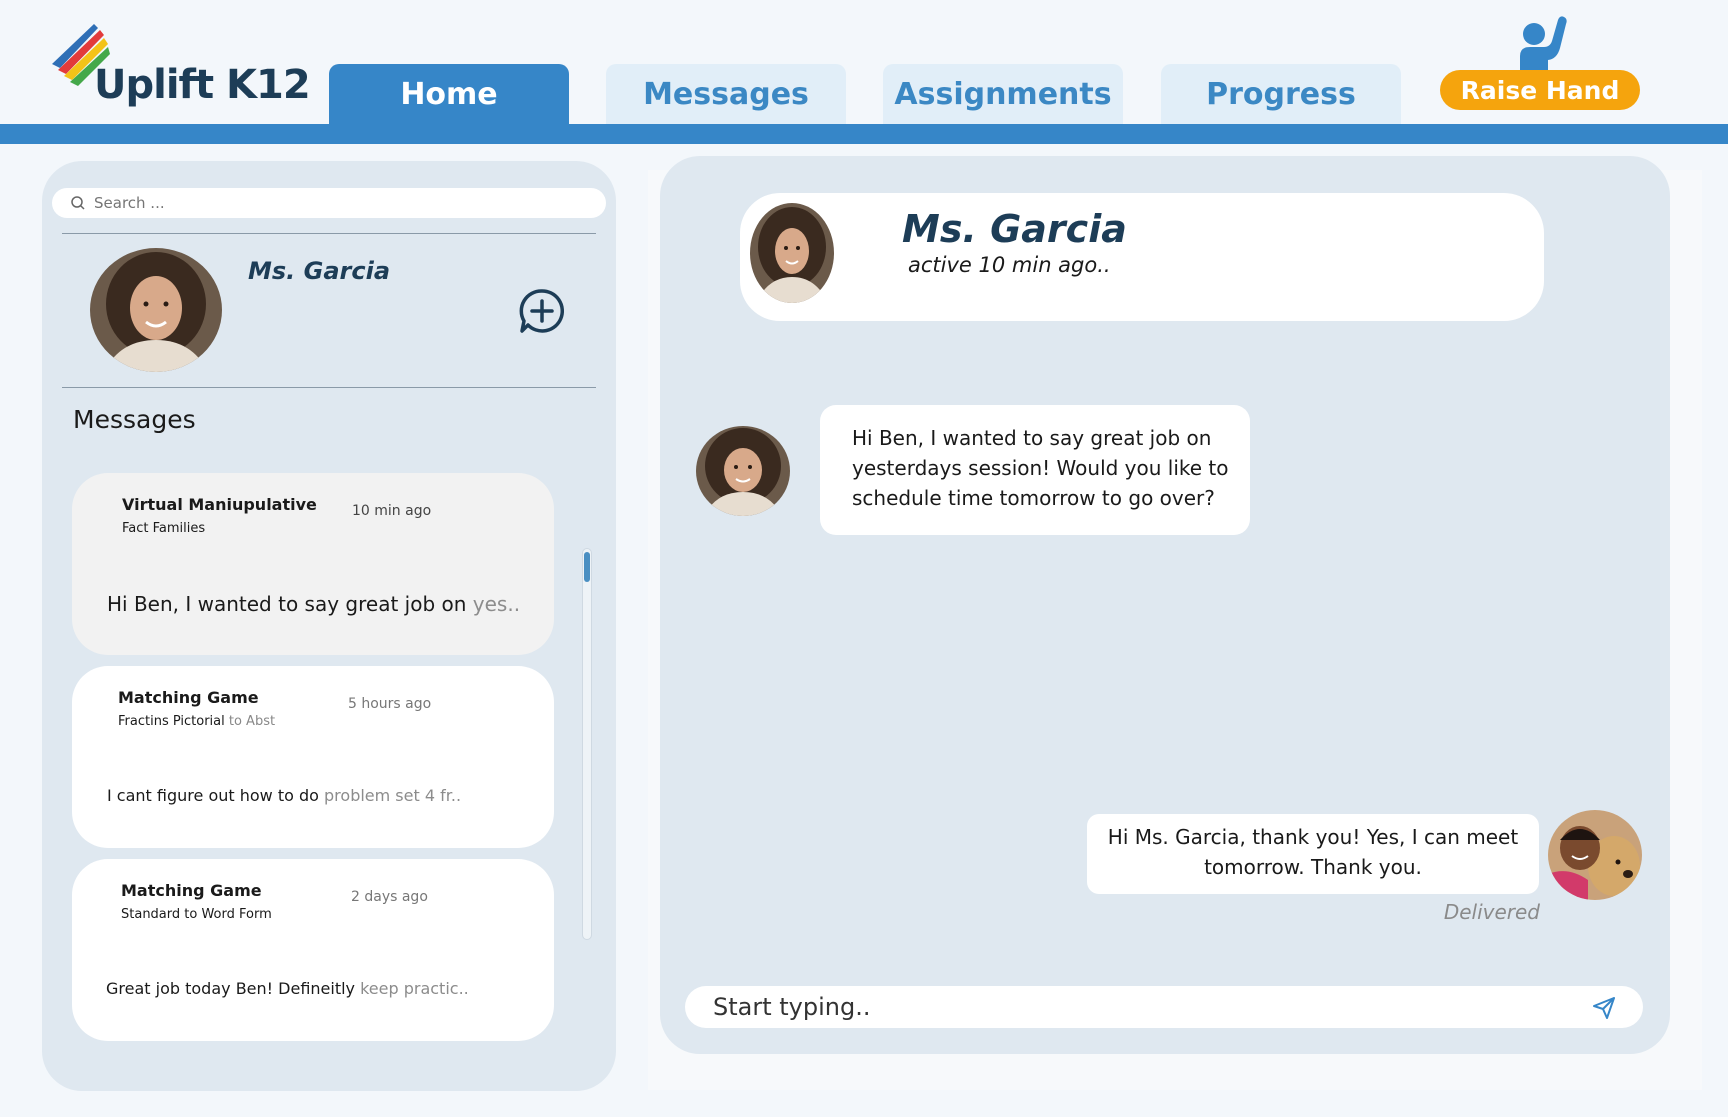 The height and width of the screenshot is (1117, 1728). What do you see at coordinates (216, 795) in the screenshot?
I see `thread-preview-text: I cant figure out how to do` at bounding box center [216, 795].